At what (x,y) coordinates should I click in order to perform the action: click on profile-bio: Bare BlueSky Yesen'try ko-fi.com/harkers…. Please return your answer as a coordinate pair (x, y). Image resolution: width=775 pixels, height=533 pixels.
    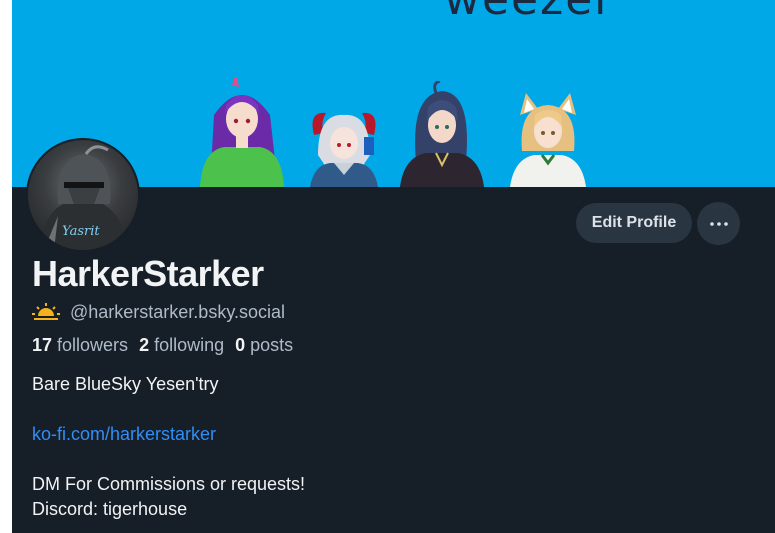
    Looking at the image, I should click on (168, 447).